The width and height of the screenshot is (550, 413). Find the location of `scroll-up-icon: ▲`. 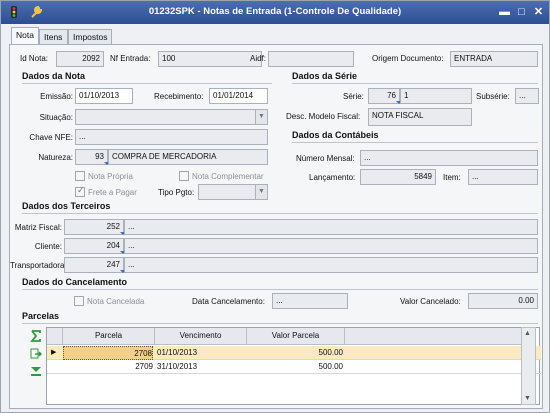

scroll-up-icon: ▲ is located at coordinates (527, 333).